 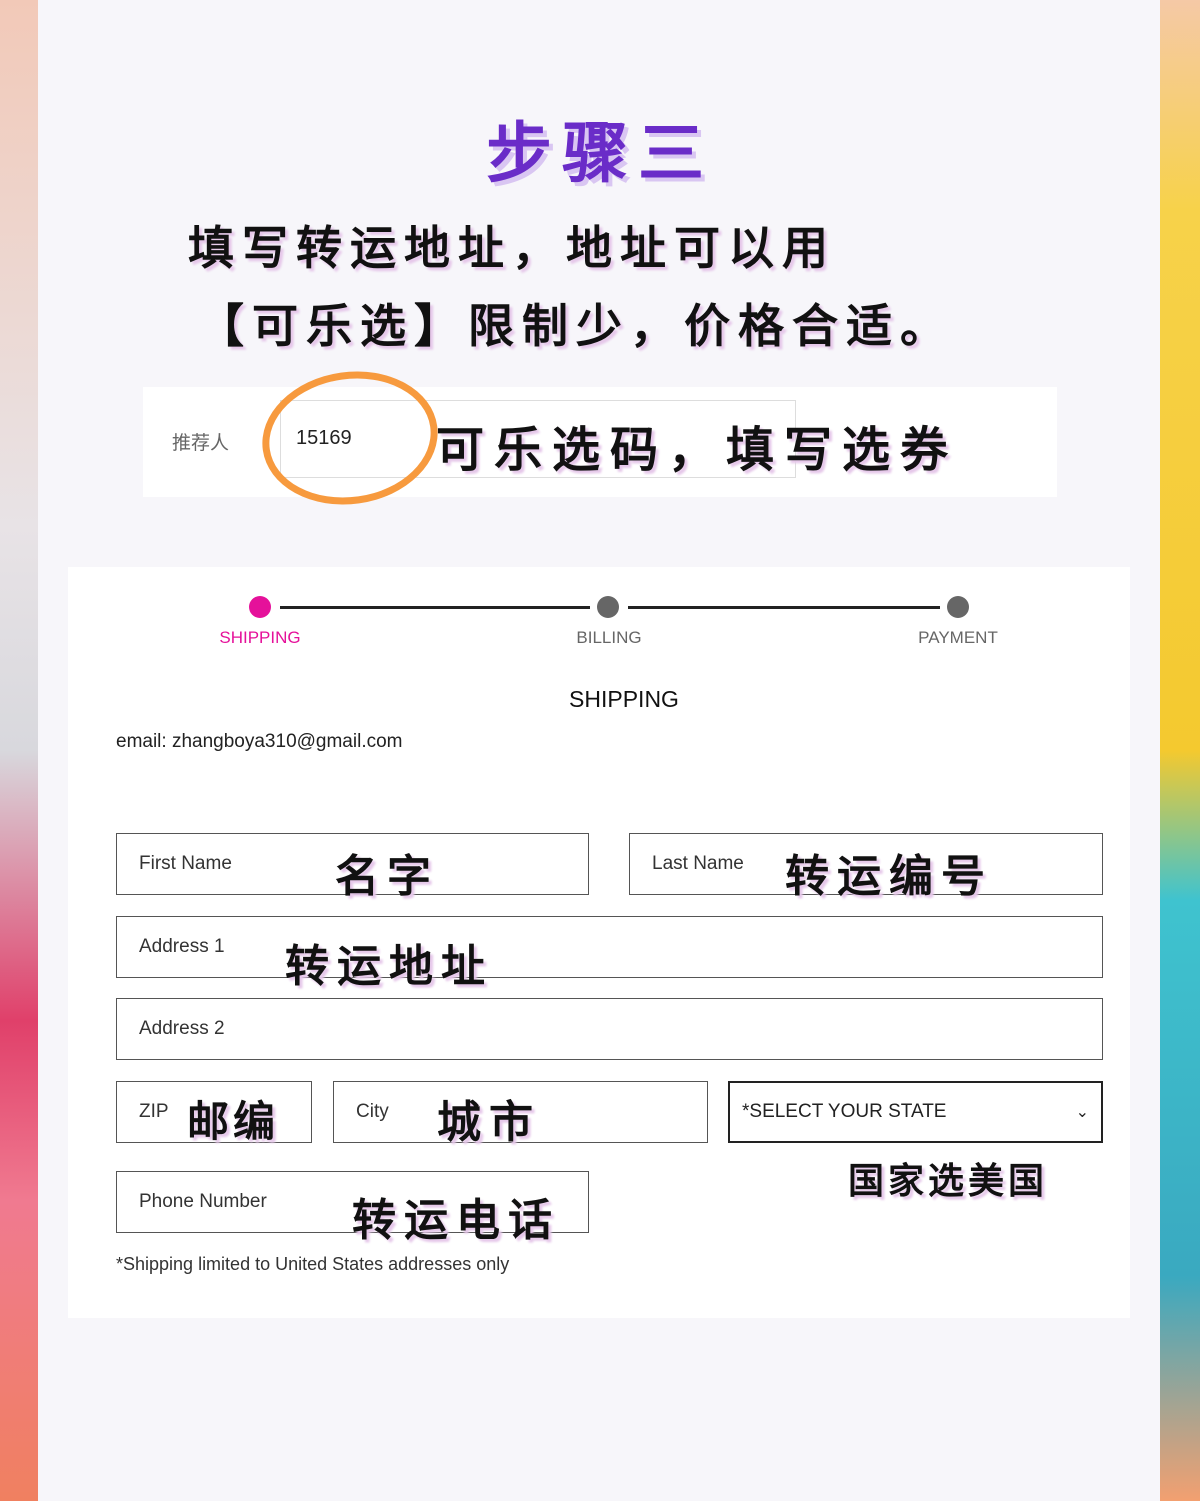 What do you see at coordinates (259, 741) in the screenshot?
I see `email-text: email: zhangboya310@gmail.com` at bounding box center [259, 741].